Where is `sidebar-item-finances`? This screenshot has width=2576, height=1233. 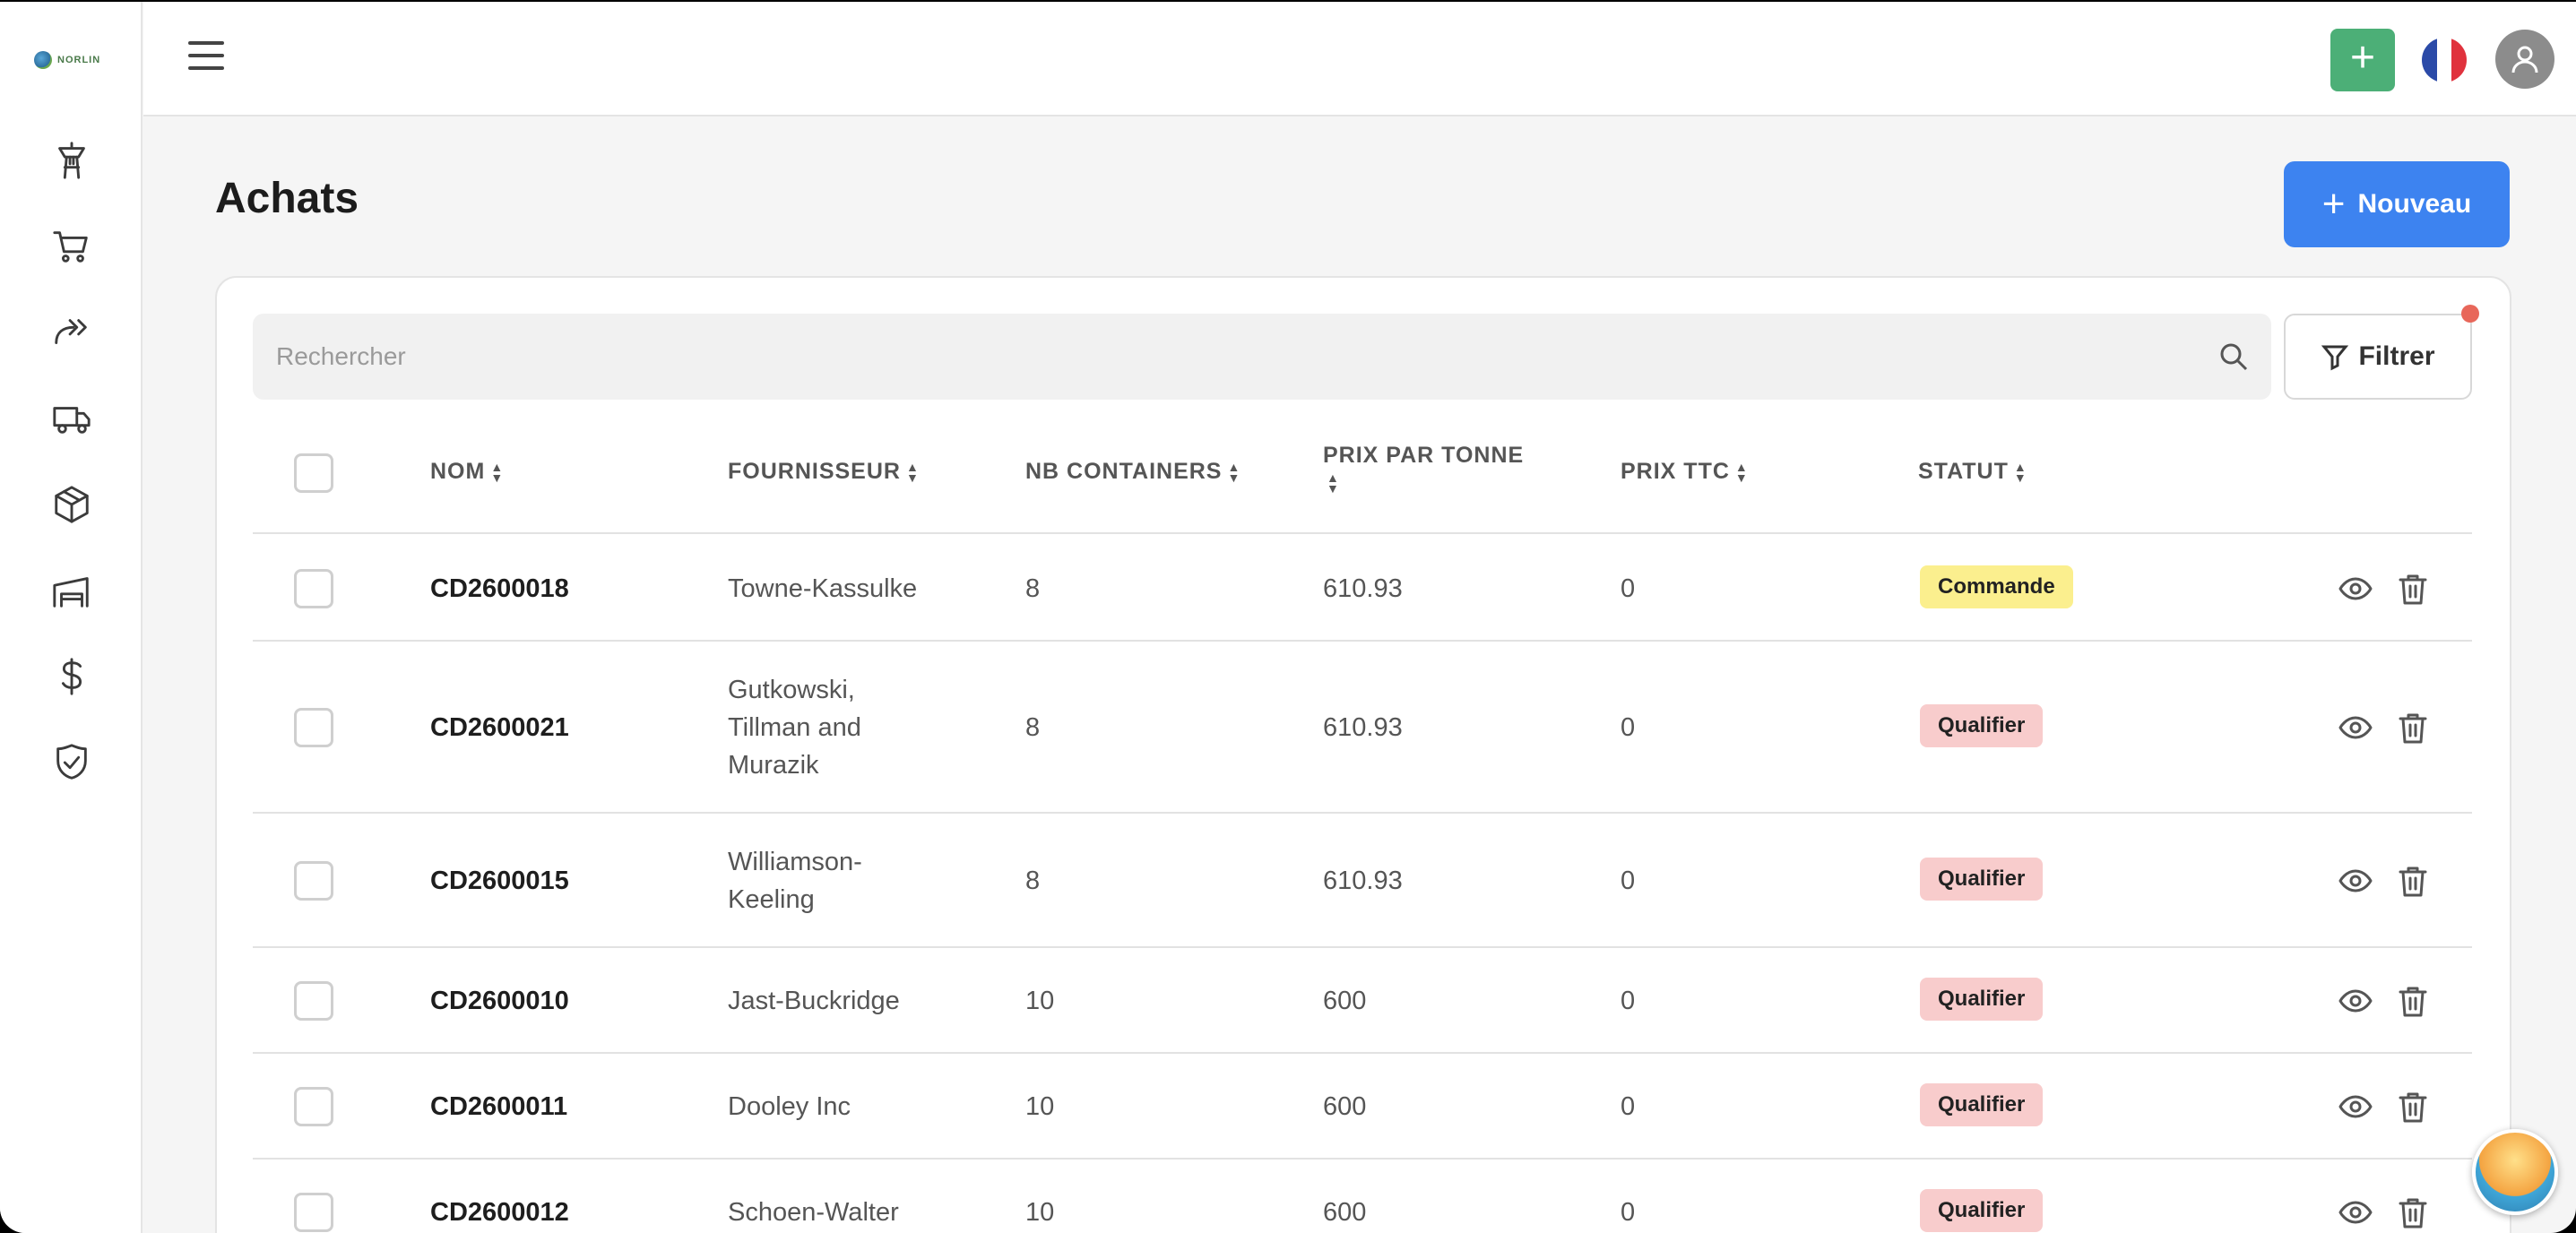
sidebar-item-finances is located at coordinates (71, 676).